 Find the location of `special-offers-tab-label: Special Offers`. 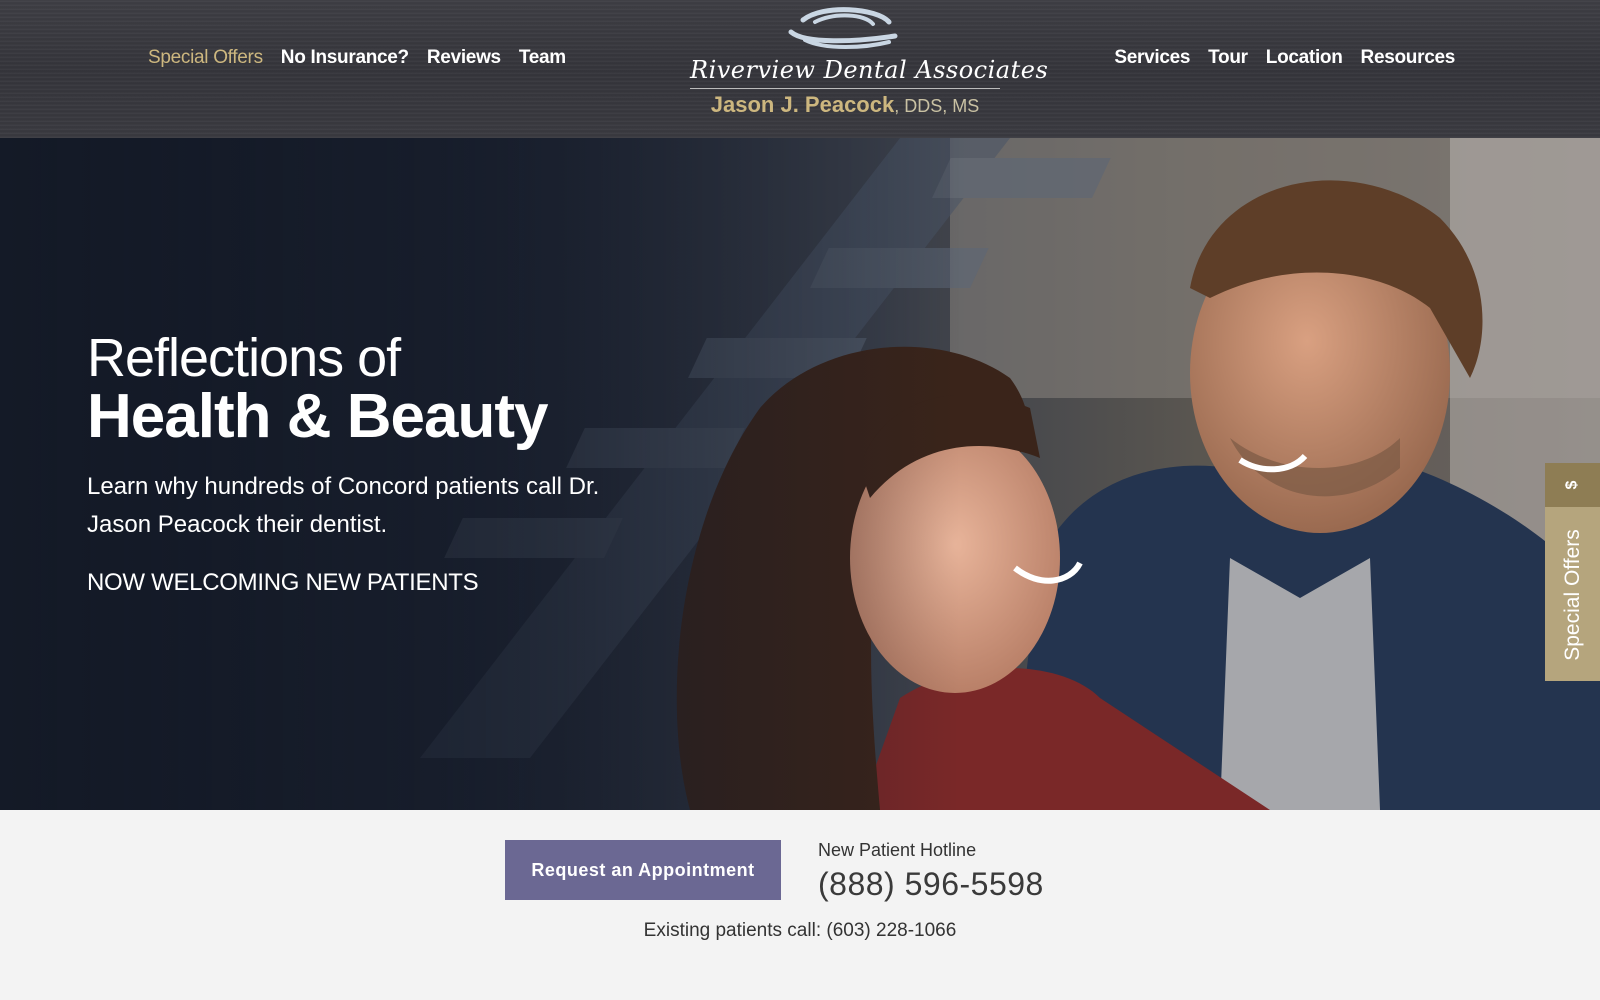

special-offers-tab-label: Special Offers is located at coordinates (1572, 595).